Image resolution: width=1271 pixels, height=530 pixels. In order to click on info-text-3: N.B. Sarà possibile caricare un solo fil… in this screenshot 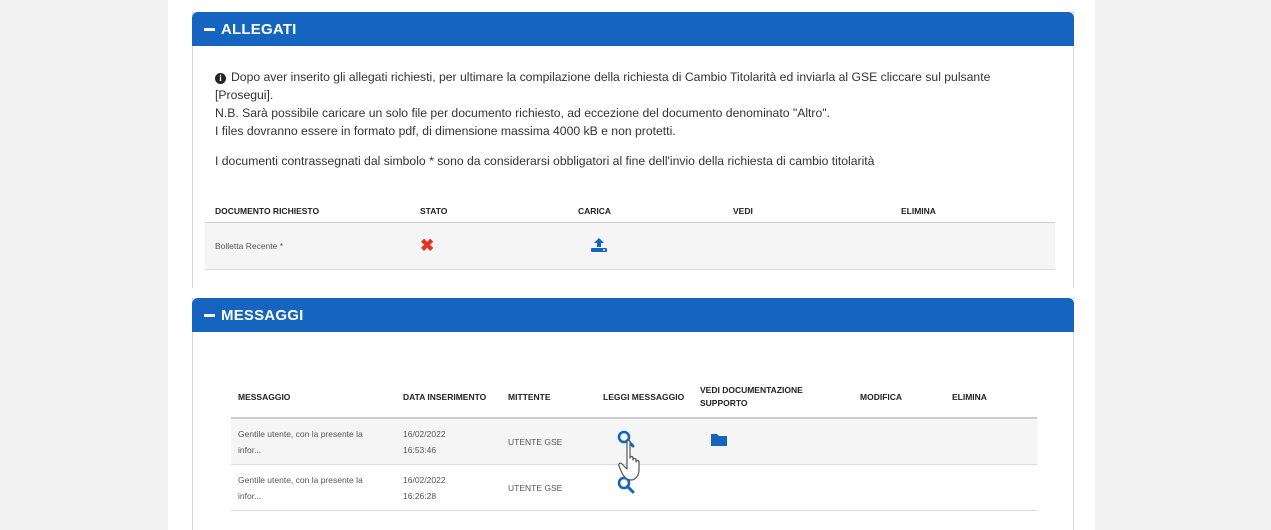, I will do `click(522, 113)`.